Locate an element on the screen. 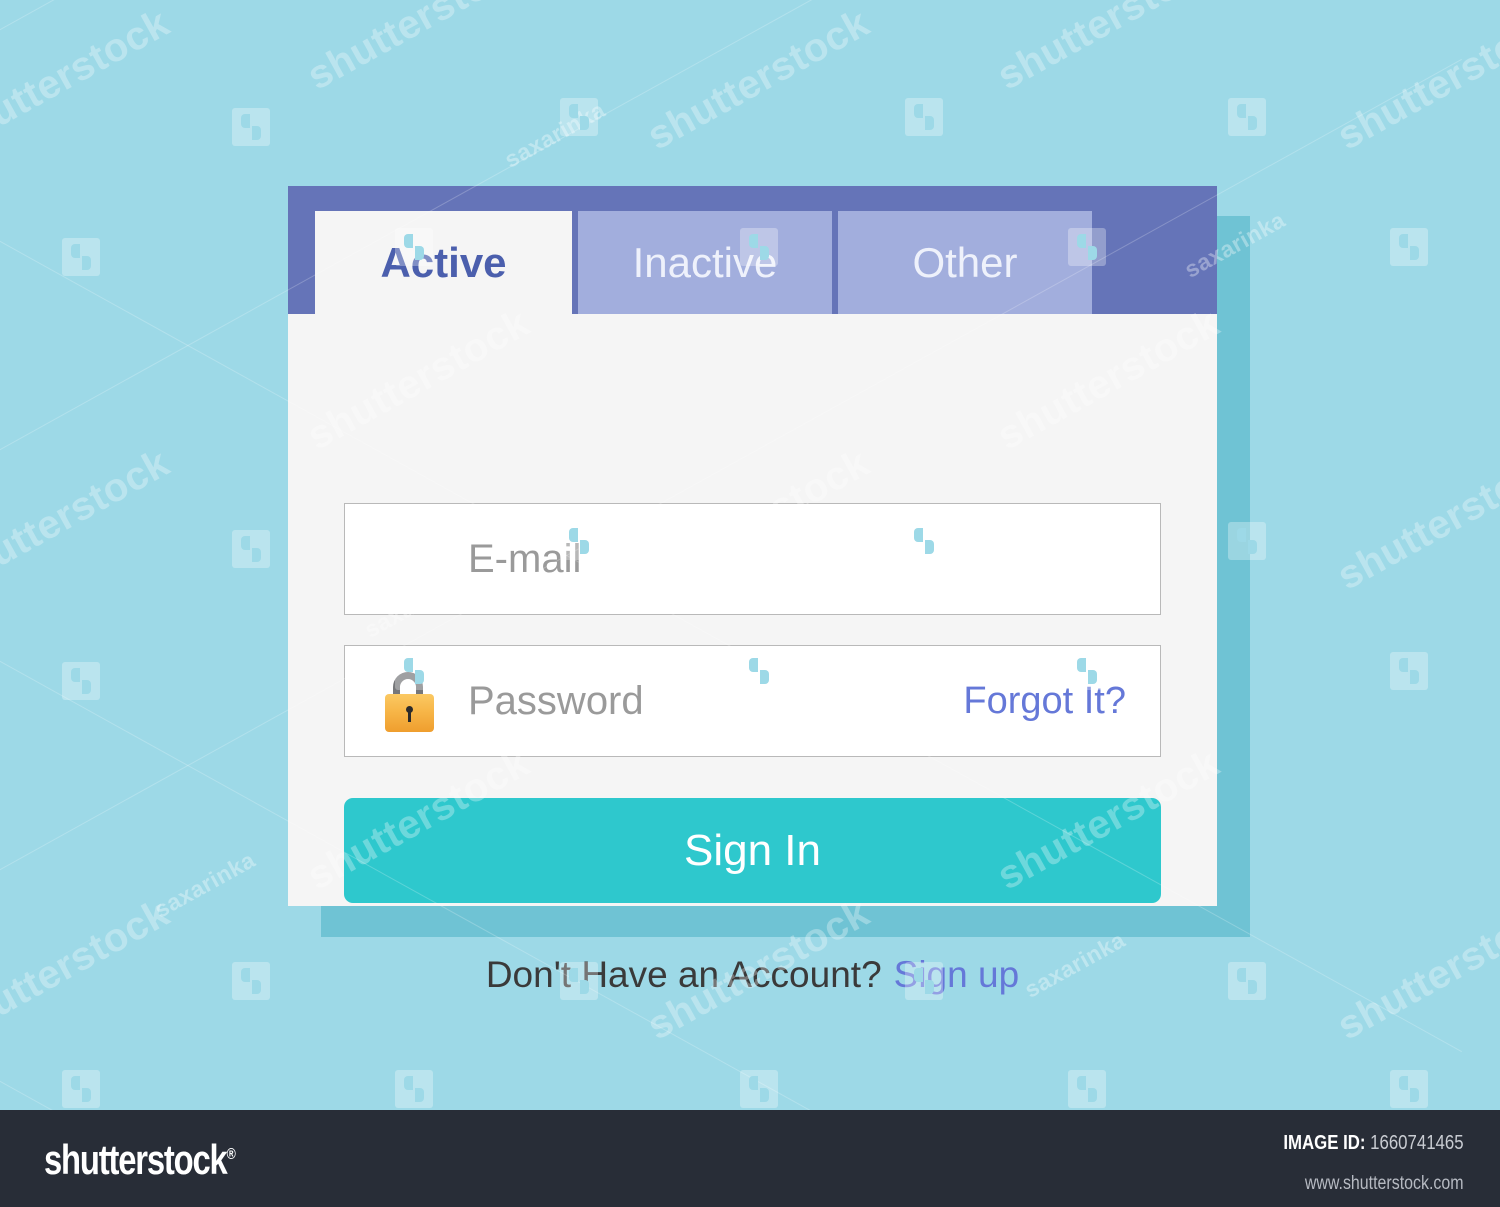  image-id-label: IMAGE ID: is located at coordinates (1324, 1143).